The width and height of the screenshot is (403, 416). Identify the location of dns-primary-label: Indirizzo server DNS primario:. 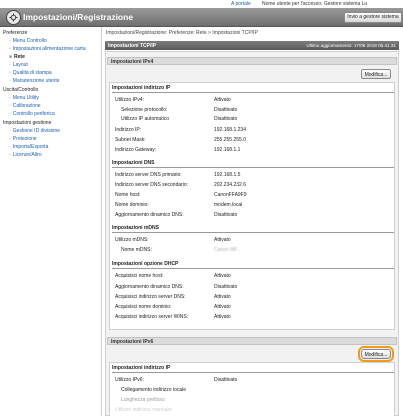
(148, 175).